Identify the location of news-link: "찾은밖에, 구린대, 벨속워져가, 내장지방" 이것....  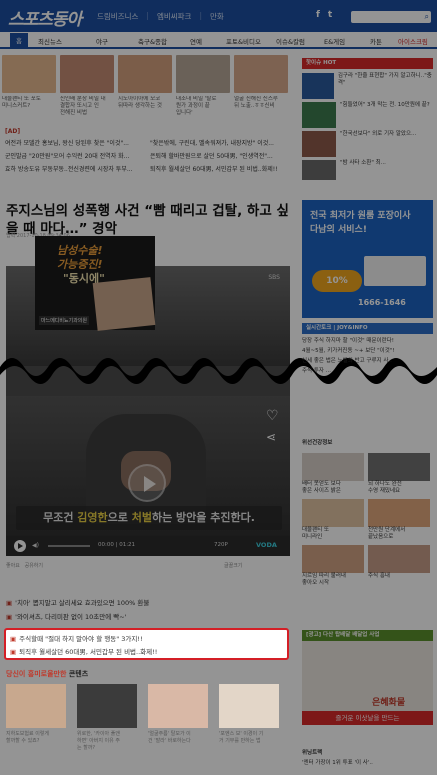
(221, 142).